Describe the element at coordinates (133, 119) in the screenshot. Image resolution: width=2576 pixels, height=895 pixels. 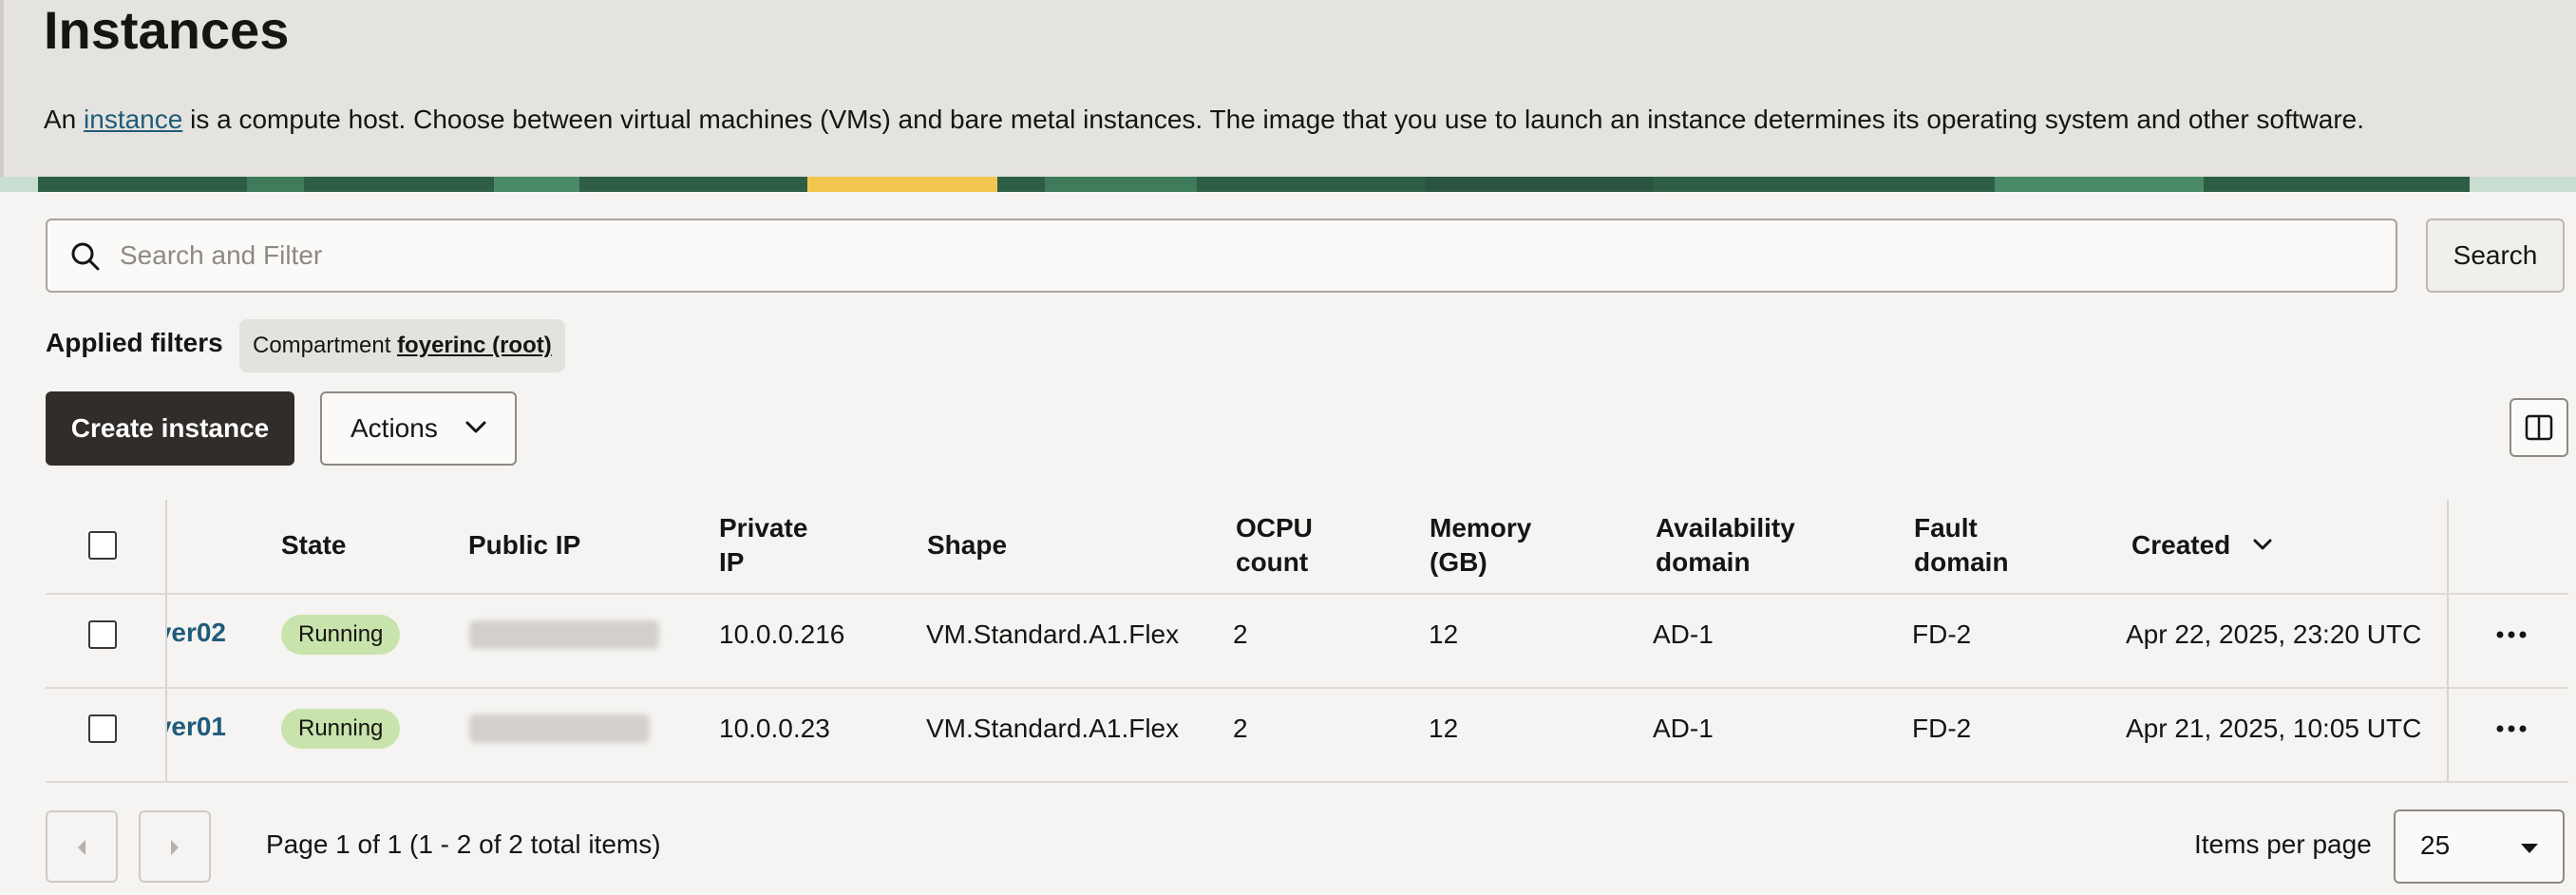
I see `instance-help-link: instance` at that location.